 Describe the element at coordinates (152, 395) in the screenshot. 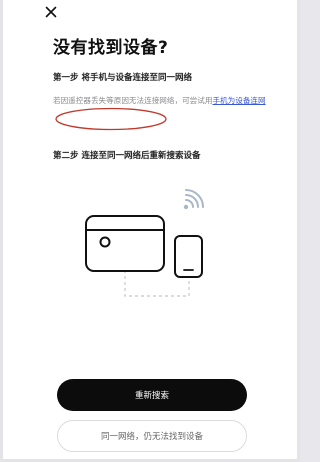

I see `research-button: 重新搜索` at that location.